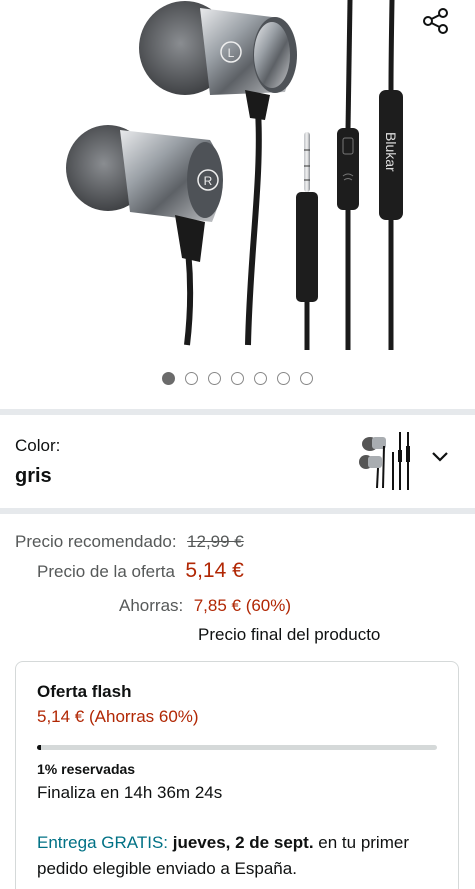  I want to click on deal-countdown: Finaliza en 14h 36m 24s, so click(130, 792).